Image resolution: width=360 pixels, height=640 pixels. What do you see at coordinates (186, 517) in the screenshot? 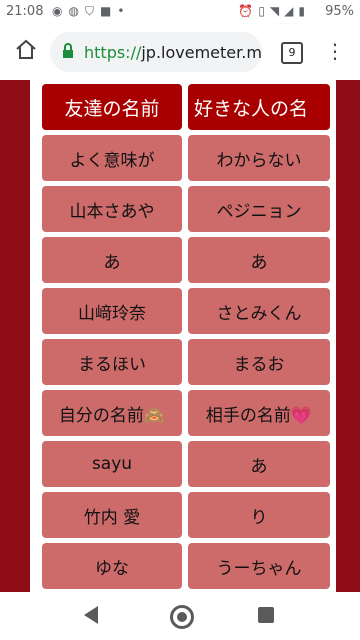
I see `table-row: 竹内 愛り` at bounding box center [186, 517].